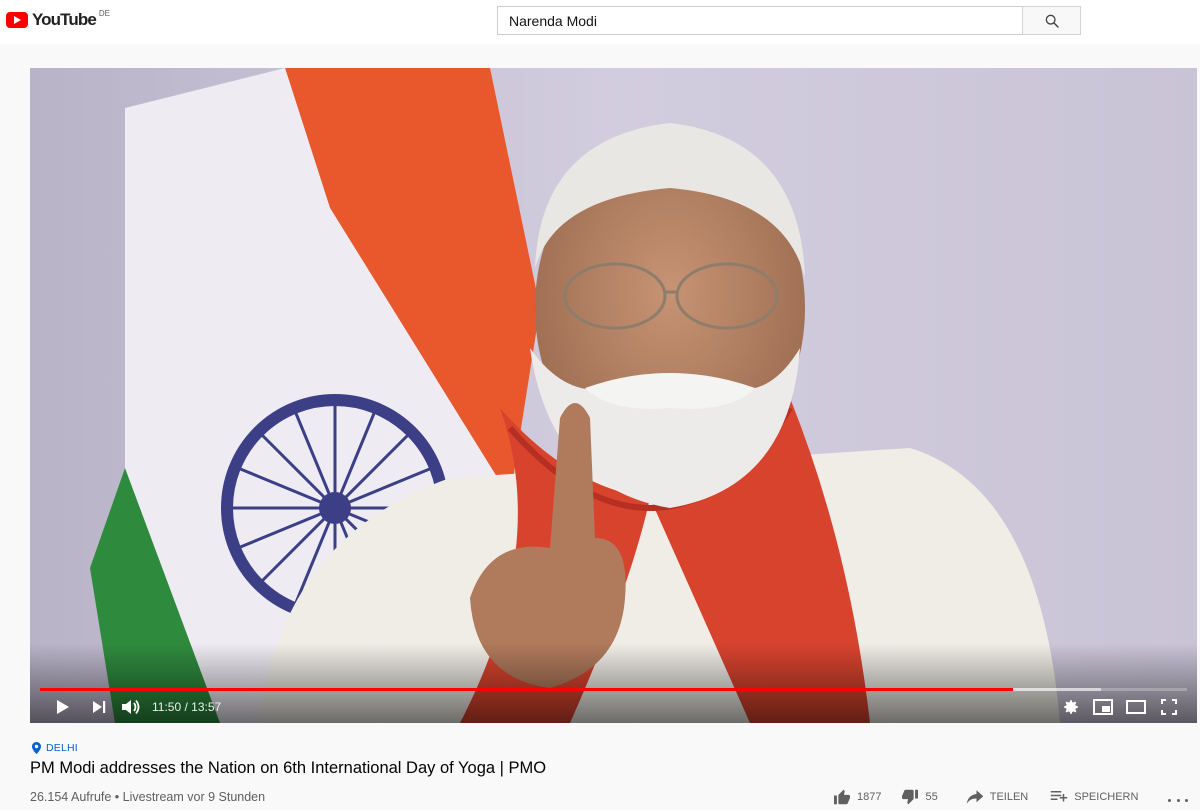  I want to click on miniplayer-button, so click(1103, 707).